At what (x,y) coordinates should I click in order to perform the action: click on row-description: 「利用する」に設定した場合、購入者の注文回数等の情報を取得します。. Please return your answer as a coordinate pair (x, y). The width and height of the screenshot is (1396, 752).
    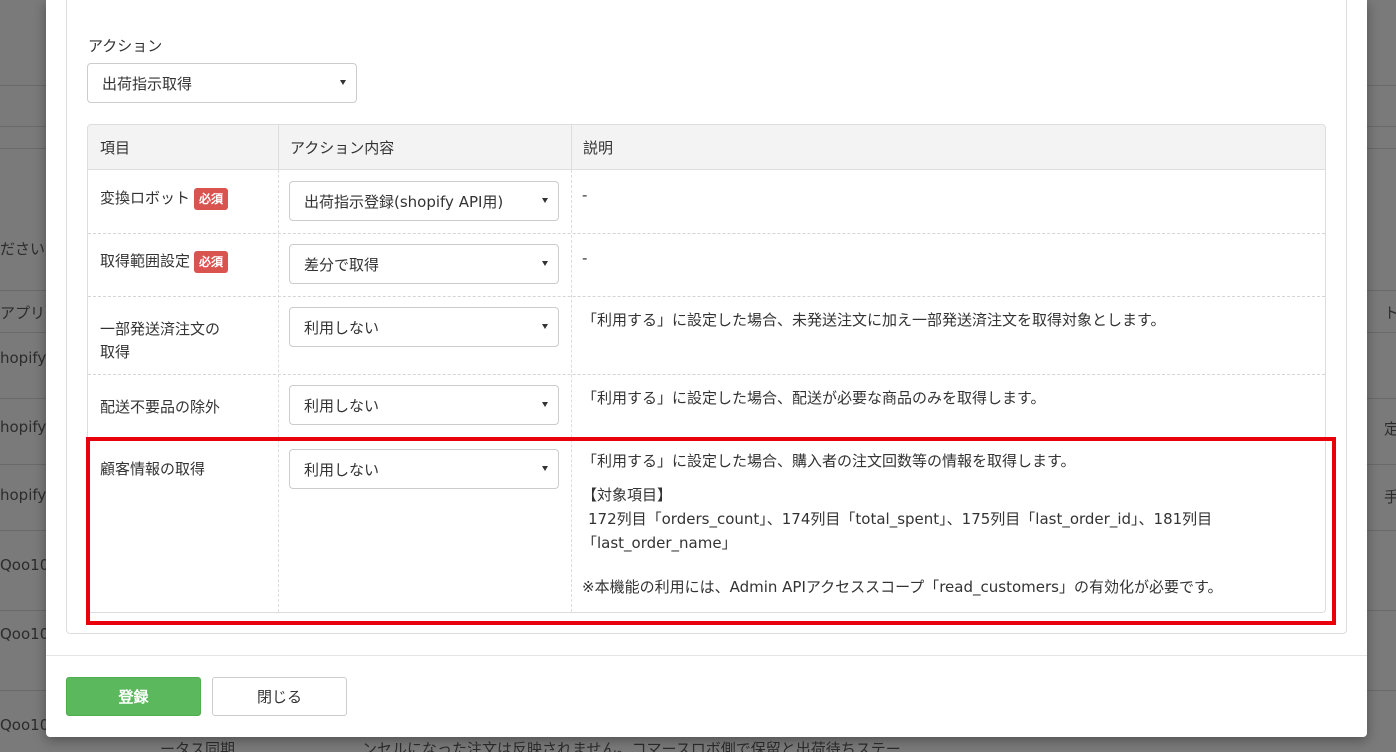
    Looking at the image, I should click on (829, 461).